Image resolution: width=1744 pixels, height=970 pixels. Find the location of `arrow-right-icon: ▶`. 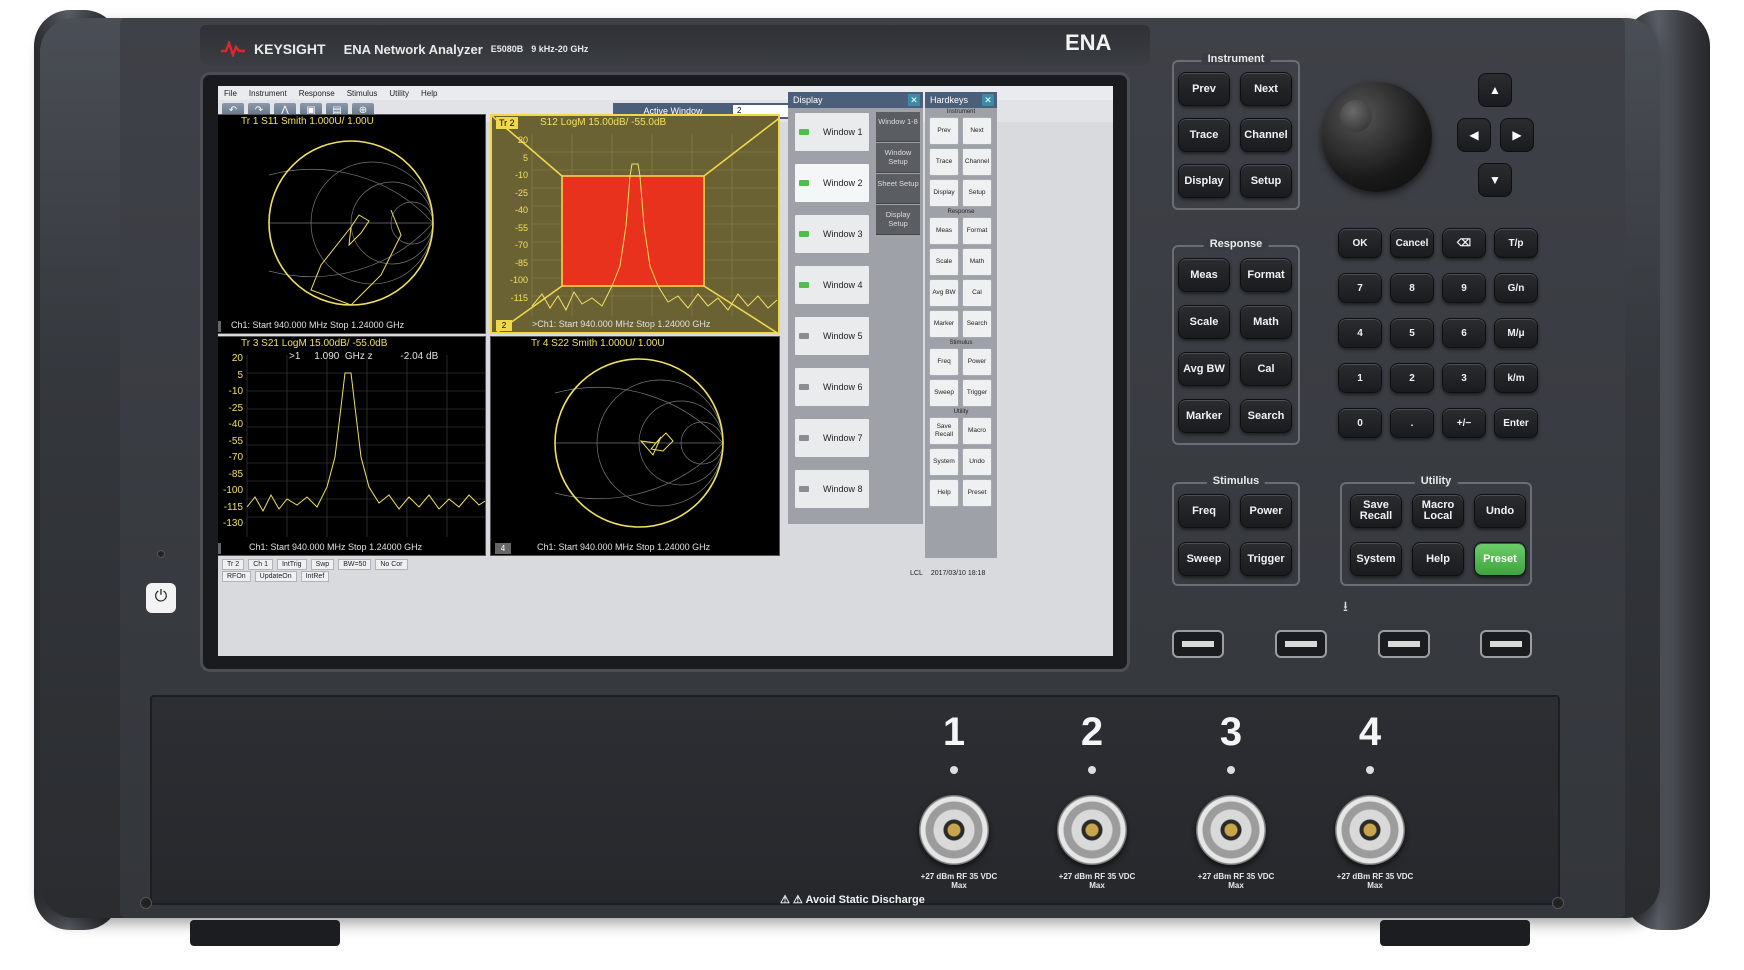

arrow-right-icon: ▶ is located at coordinates (1517, 135).